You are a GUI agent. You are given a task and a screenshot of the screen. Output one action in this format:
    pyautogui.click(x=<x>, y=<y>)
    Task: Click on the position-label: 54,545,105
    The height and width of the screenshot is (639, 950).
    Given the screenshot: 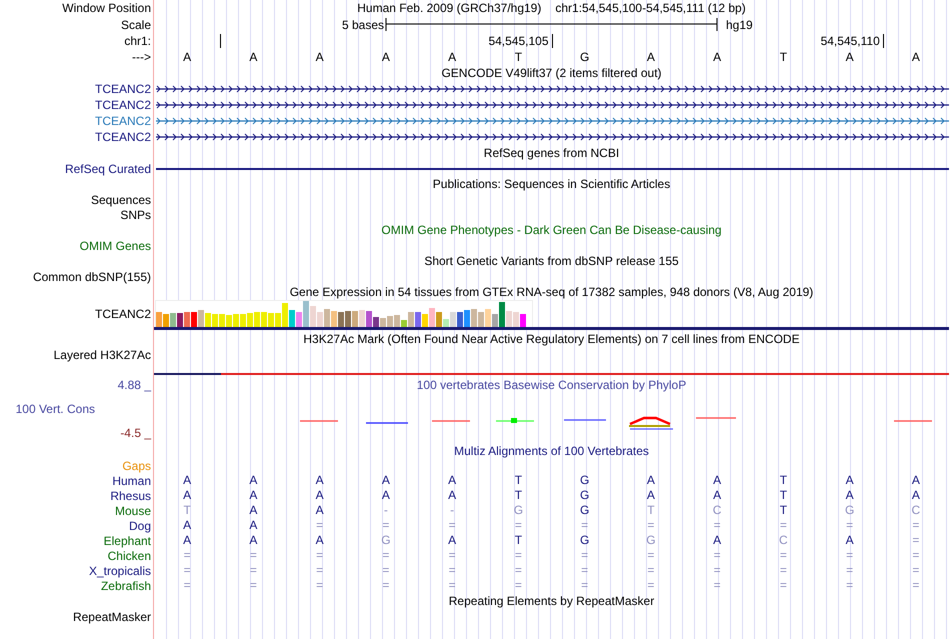 What is the action you would take?
    pyautogui.click(x=518, y=41)
    